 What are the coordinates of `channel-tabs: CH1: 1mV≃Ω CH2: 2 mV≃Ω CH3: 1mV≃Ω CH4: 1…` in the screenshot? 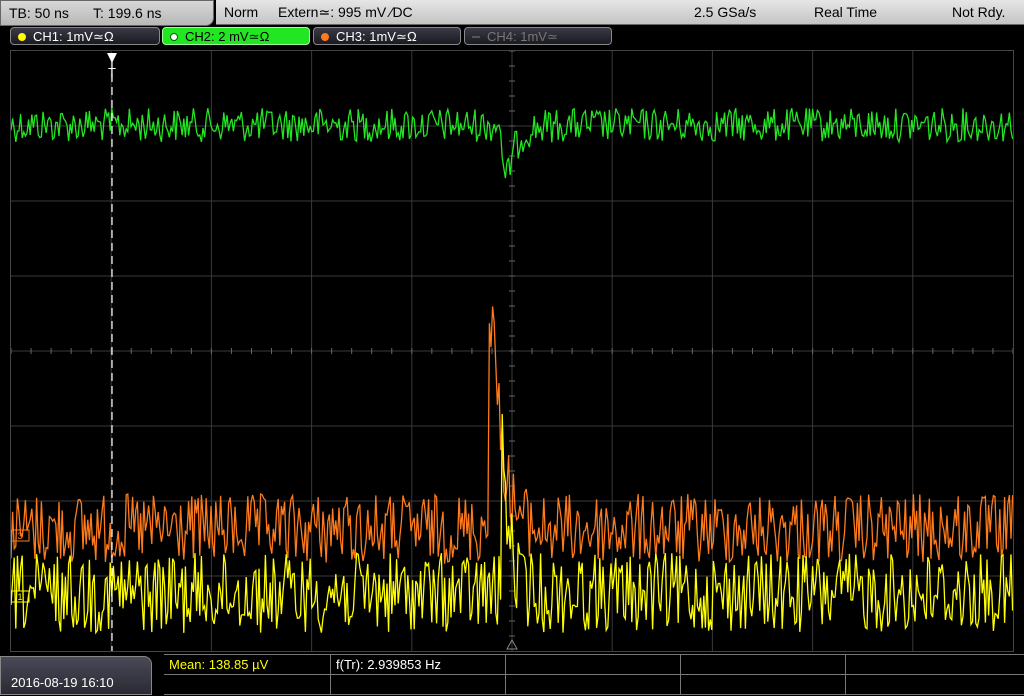 It's located at (512, 37).